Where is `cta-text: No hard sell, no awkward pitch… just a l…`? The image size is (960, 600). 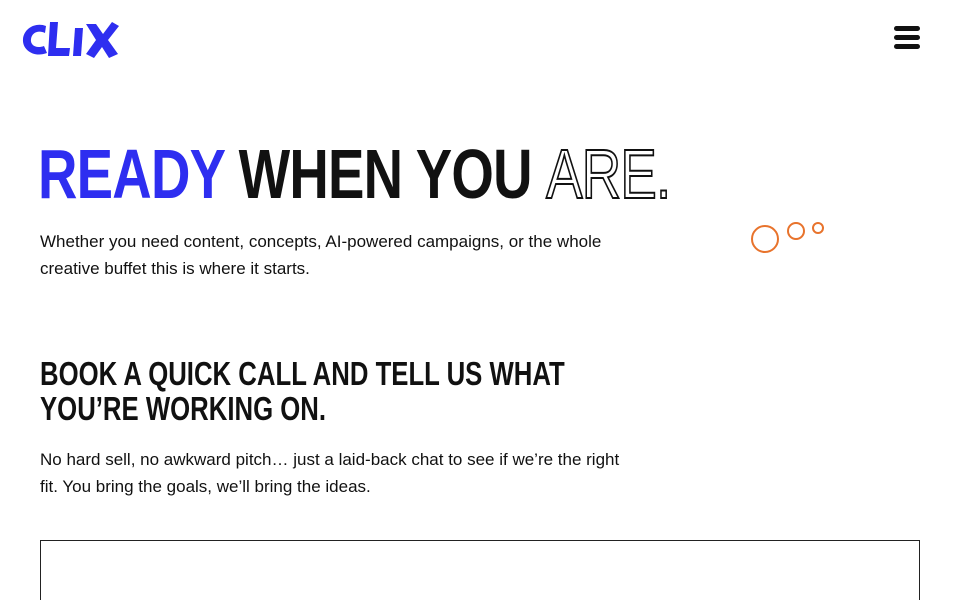 cta-text: No hard sell, no awkward pitch… just a l… is located at coordinates (330, 473).